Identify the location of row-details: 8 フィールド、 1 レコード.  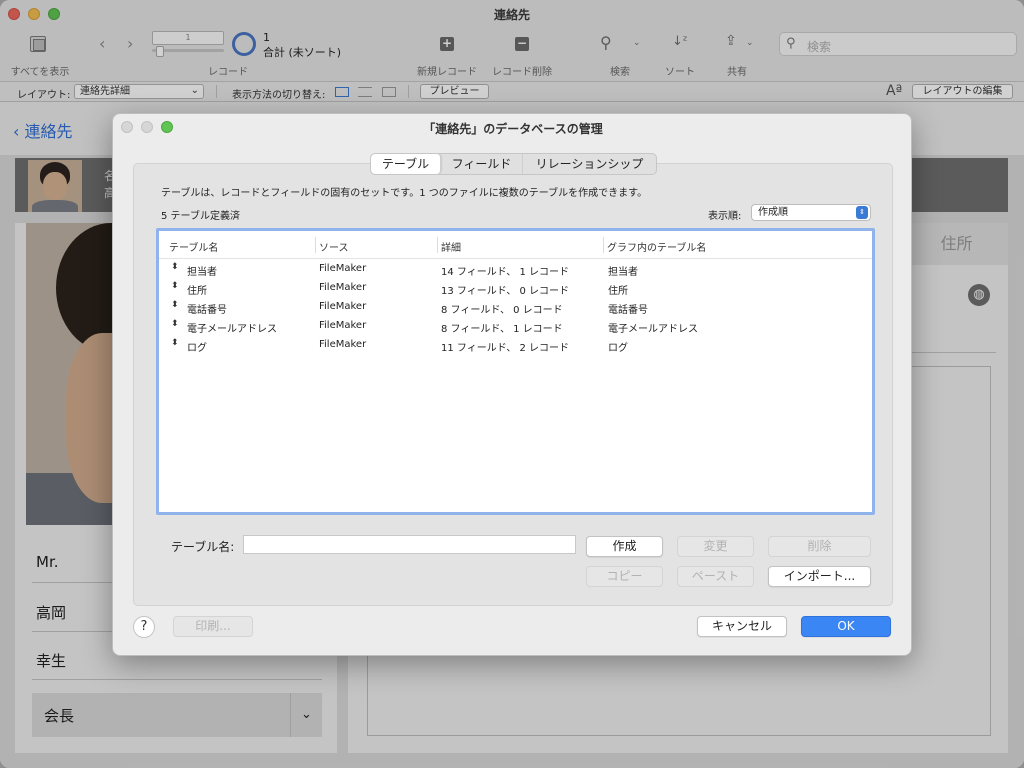
(502, 329).